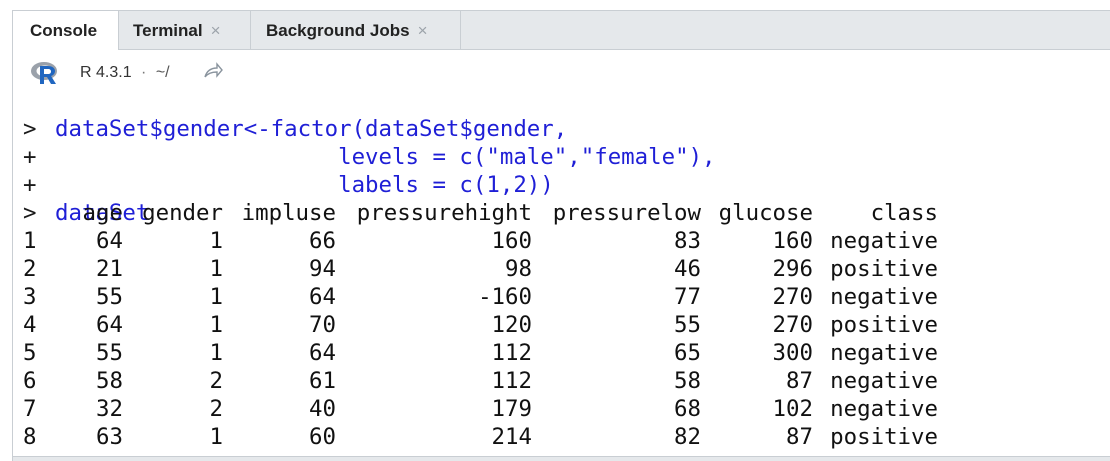 Image resolution: width=1110 pixels, height=461 pixels. I want to click on table-row: 6 58 2 61 112 58 87 negative, so click(513, 381).